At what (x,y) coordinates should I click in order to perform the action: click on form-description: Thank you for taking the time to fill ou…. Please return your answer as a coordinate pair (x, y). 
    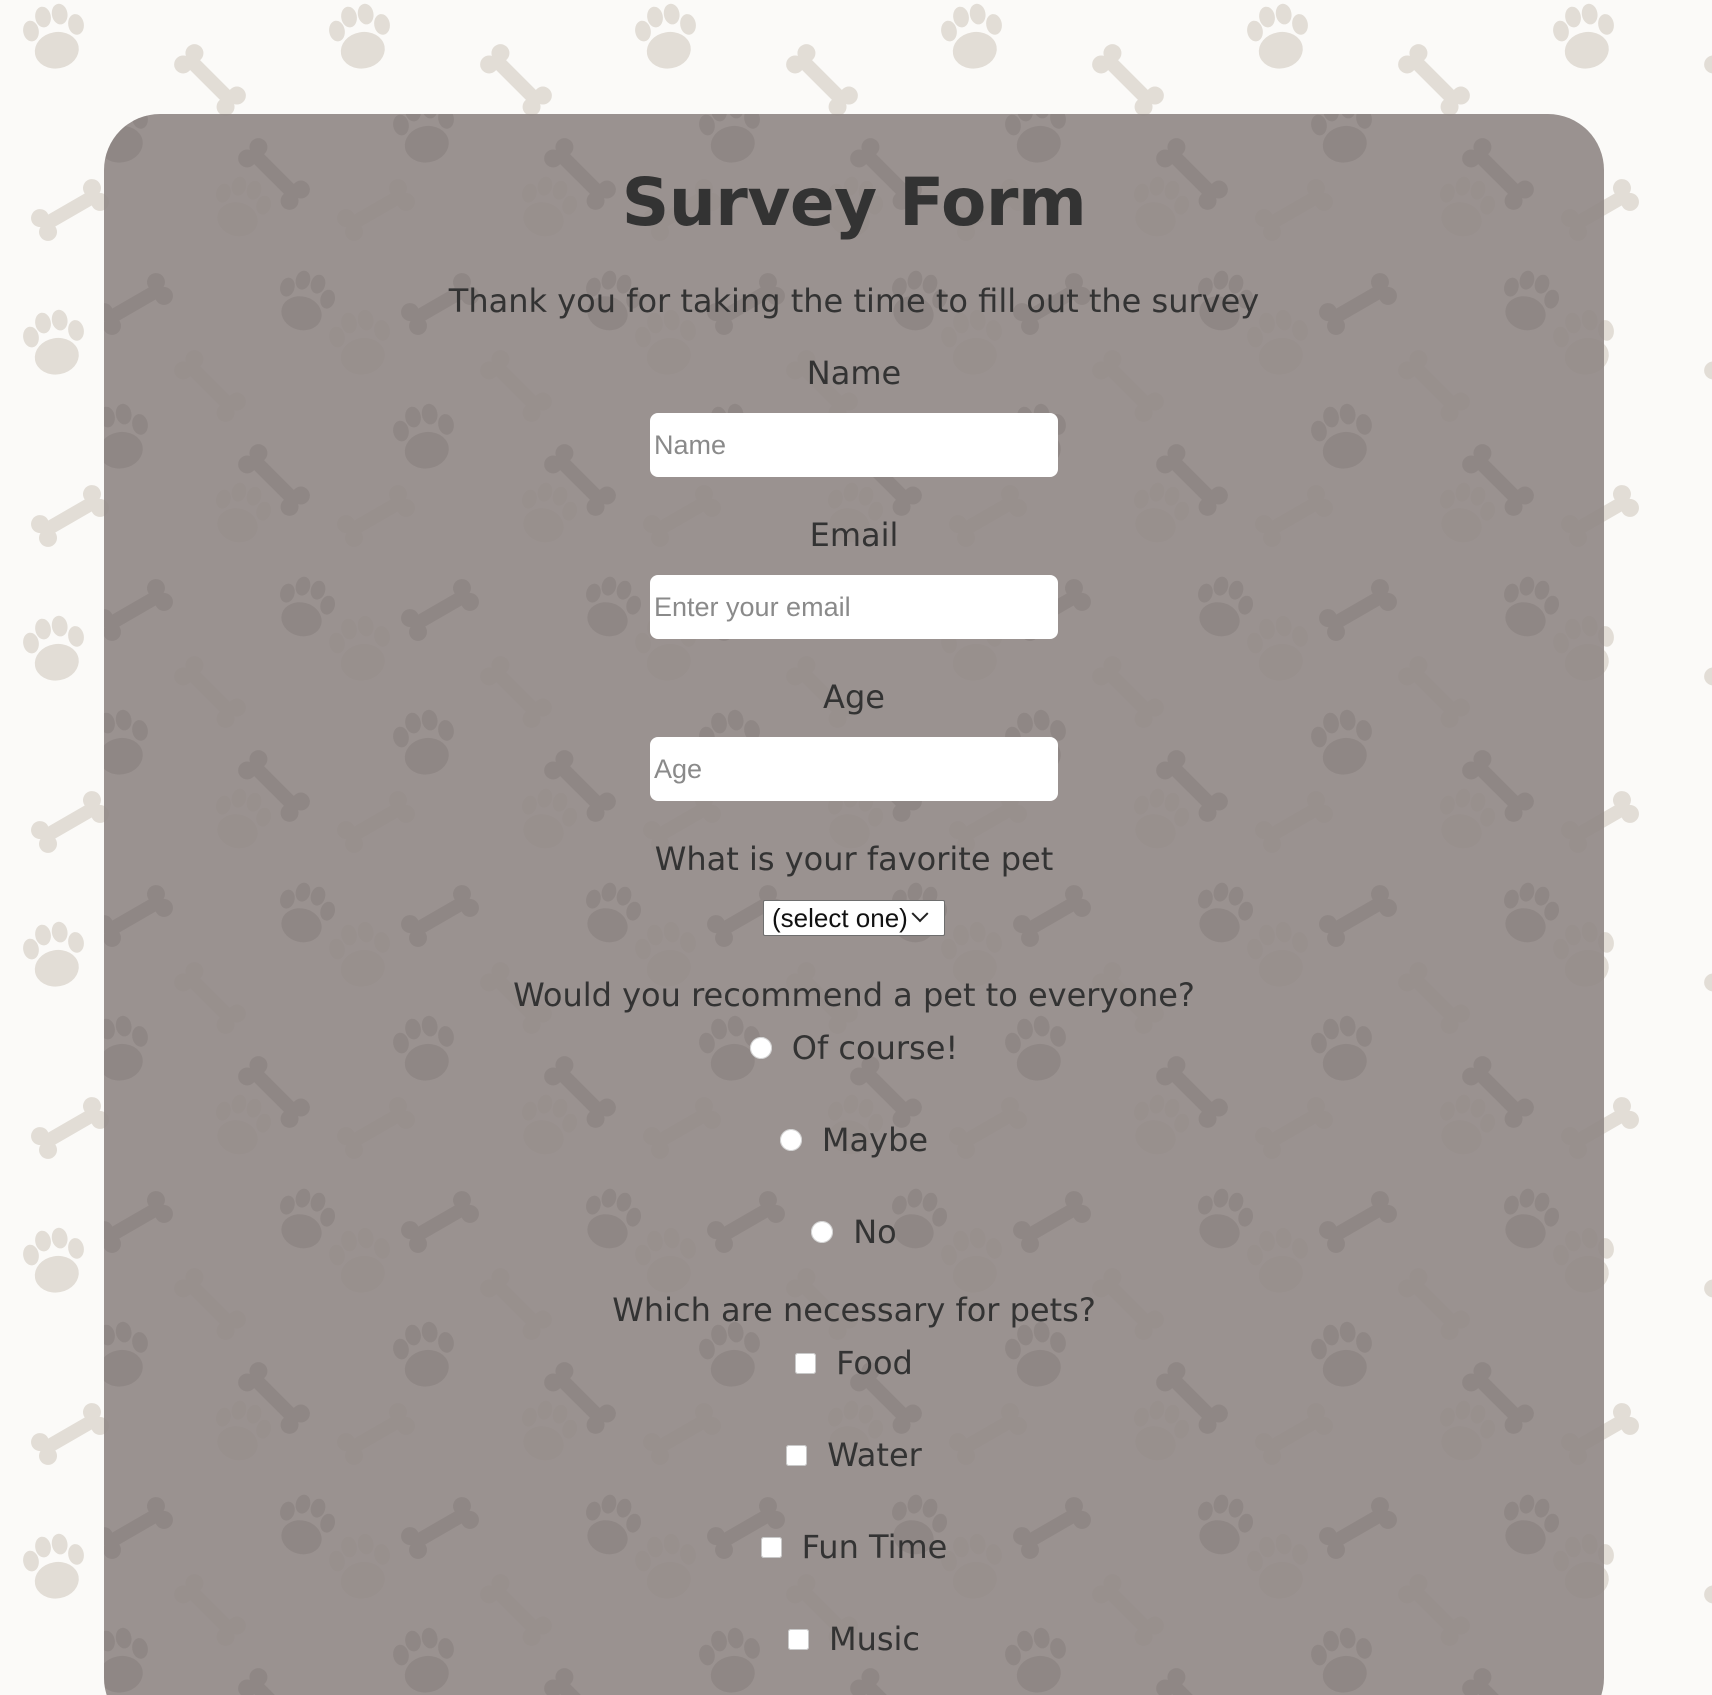
    Looking at the image, I should click on (854, 301).